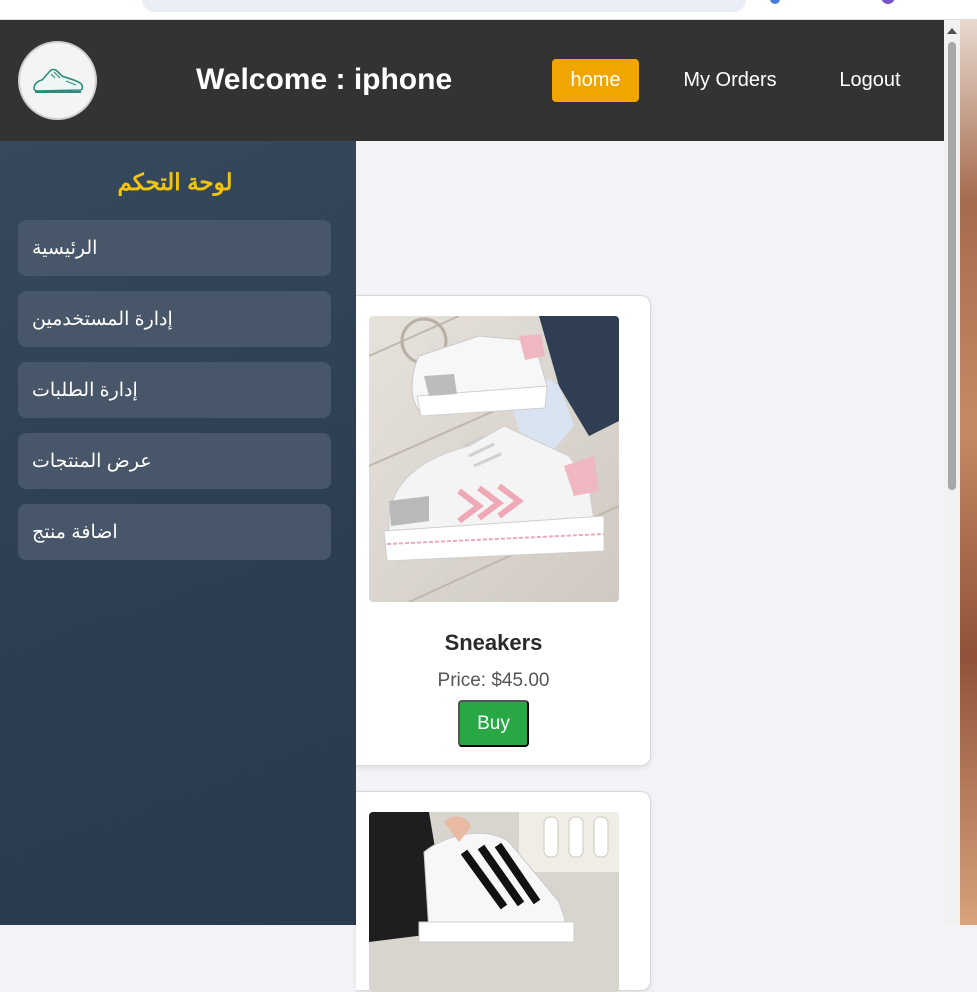  I want to click on sidebar-item-products: عرض المنتجات, so click(174, 461).